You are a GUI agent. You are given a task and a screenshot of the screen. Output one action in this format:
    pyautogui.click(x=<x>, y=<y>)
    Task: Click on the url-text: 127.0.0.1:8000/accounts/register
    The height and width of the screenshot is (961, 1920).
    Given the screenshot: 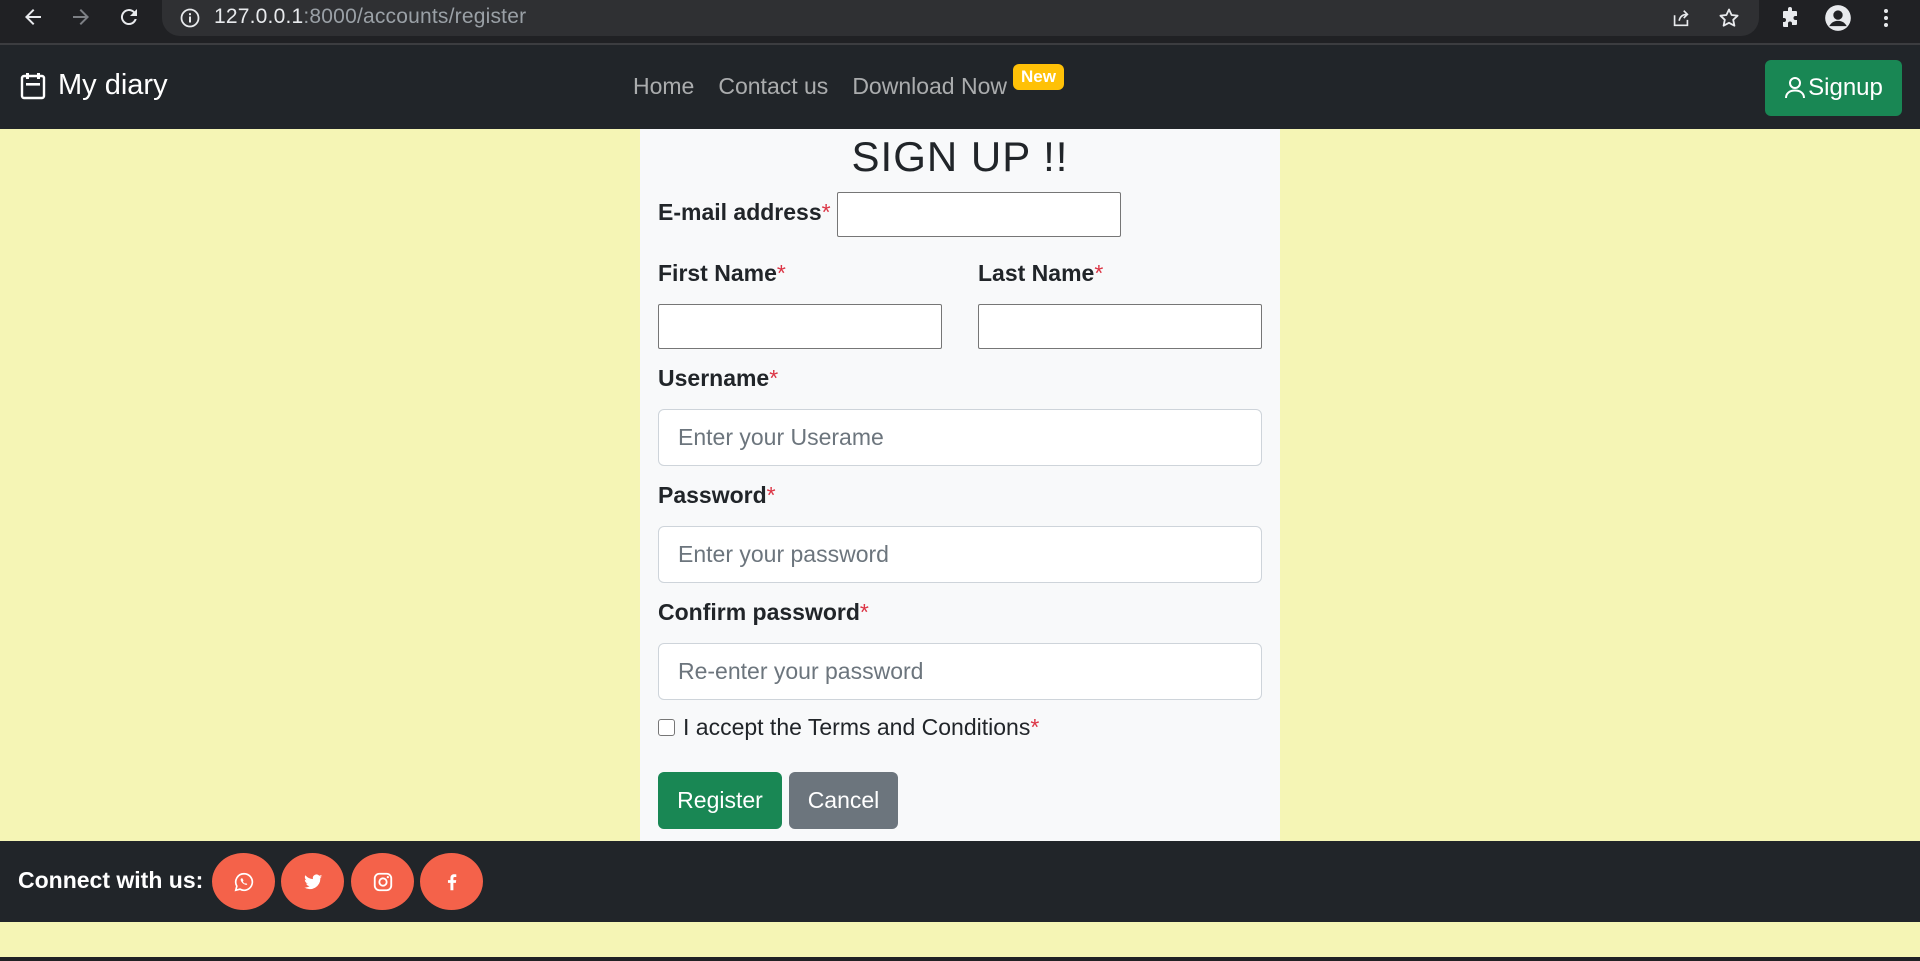 What is the action you would take?
    pyautogui.click(x=370, y=17)
    